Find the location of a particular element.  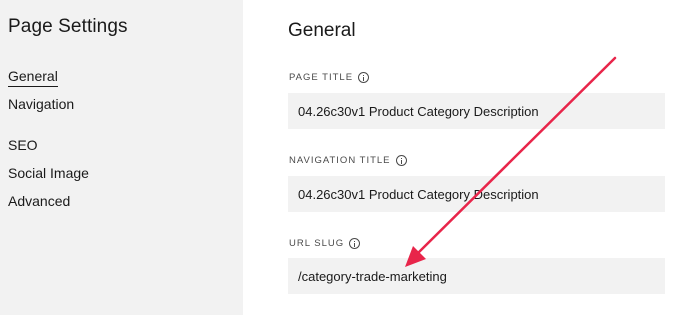

section-title: General is located at coordinates (322, 30).